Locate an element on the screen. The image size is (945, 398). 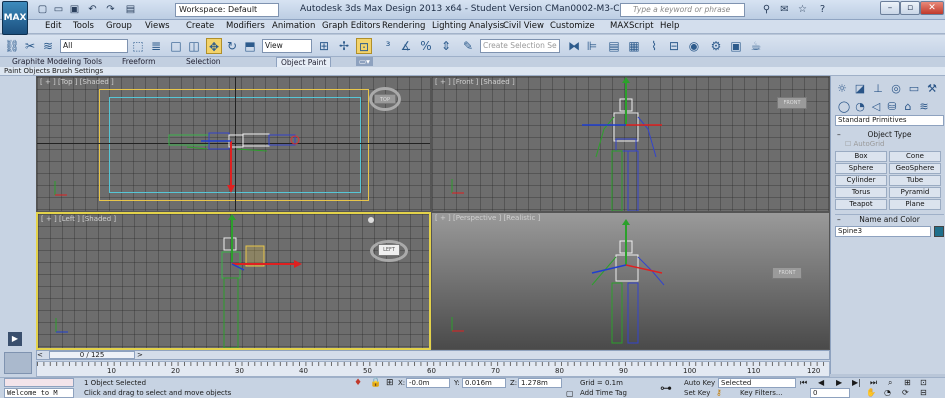
render-production-icon: ☕ is located at coordinates (756, 46).